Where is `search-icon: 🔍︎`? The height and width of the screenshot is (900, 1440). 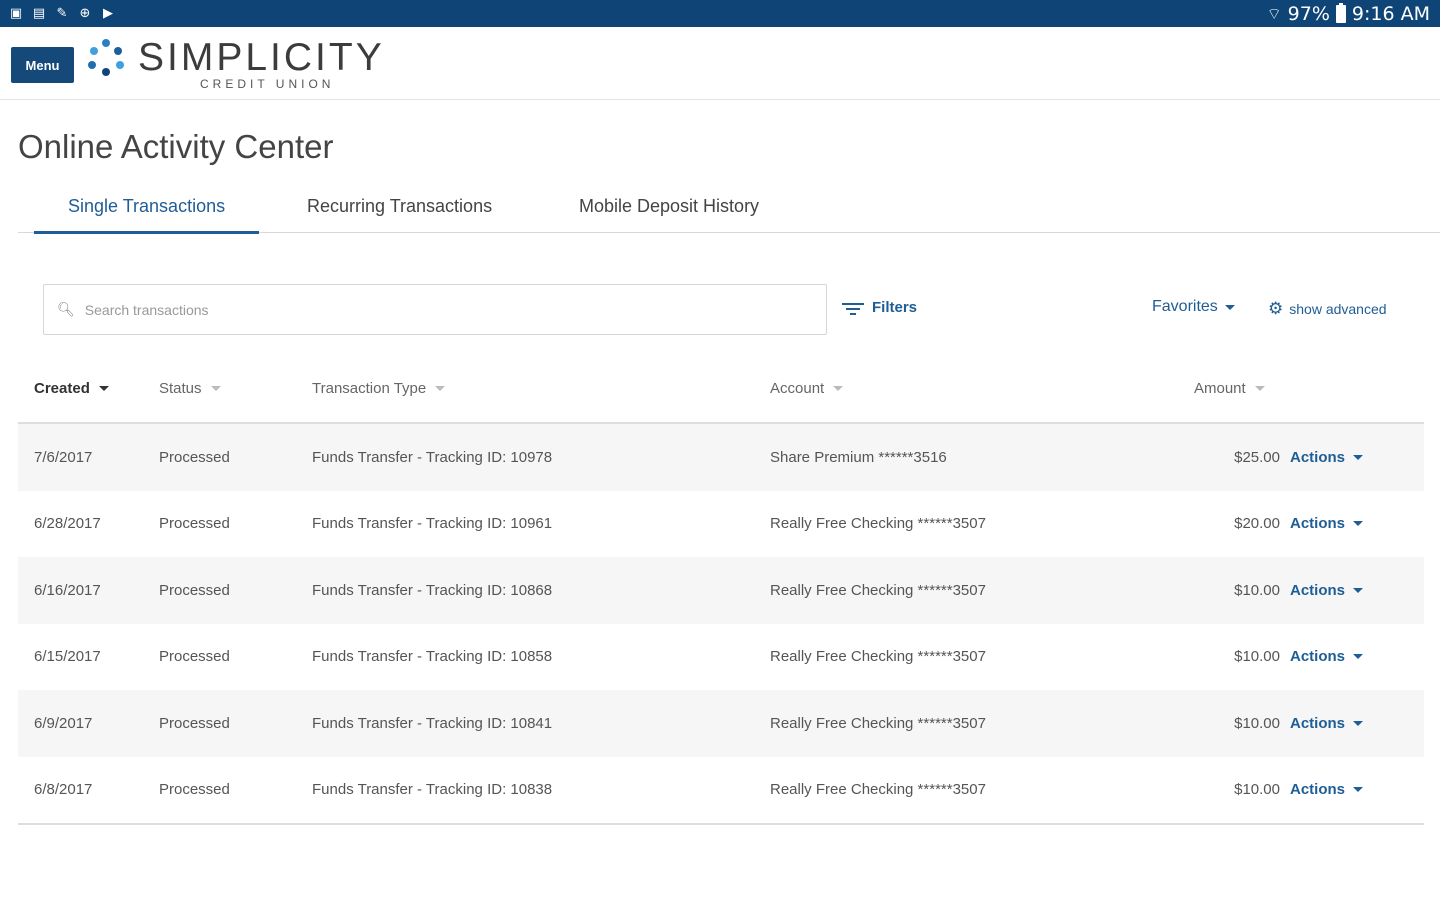 search-icon: 🔍︎ is located at coordinates (66, 309).